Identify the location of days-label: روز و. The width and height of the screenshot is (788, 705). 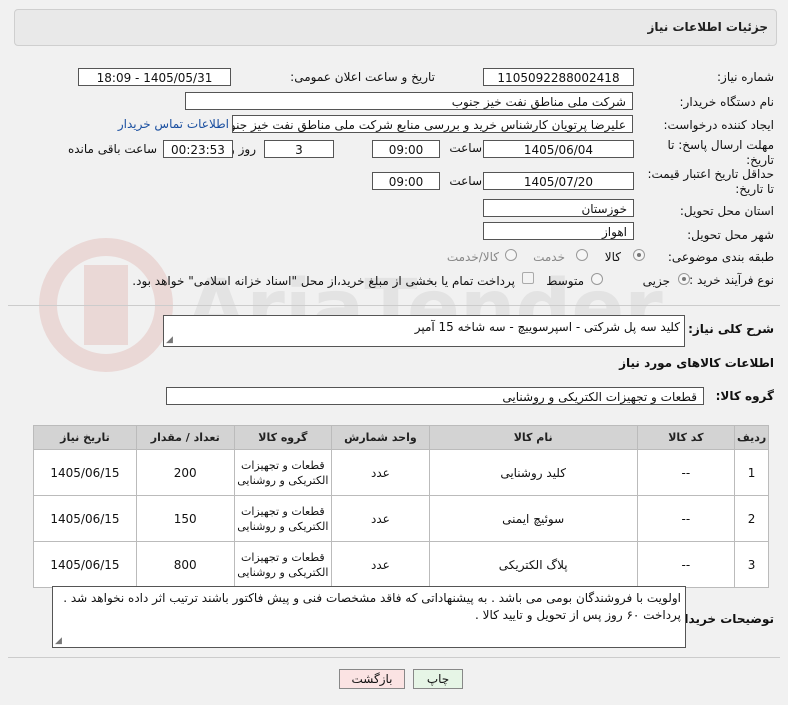
(242, 149).